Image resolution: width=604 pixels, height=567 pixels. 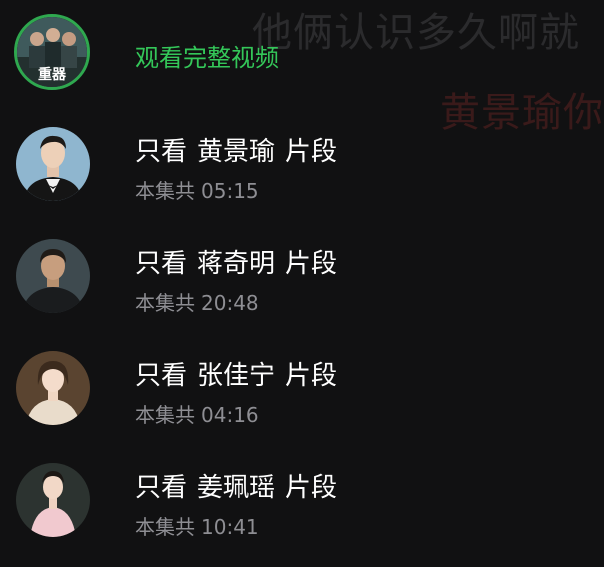 I want to click on clip-actor-name: 黄景瑜, so click(x=236, y=152).